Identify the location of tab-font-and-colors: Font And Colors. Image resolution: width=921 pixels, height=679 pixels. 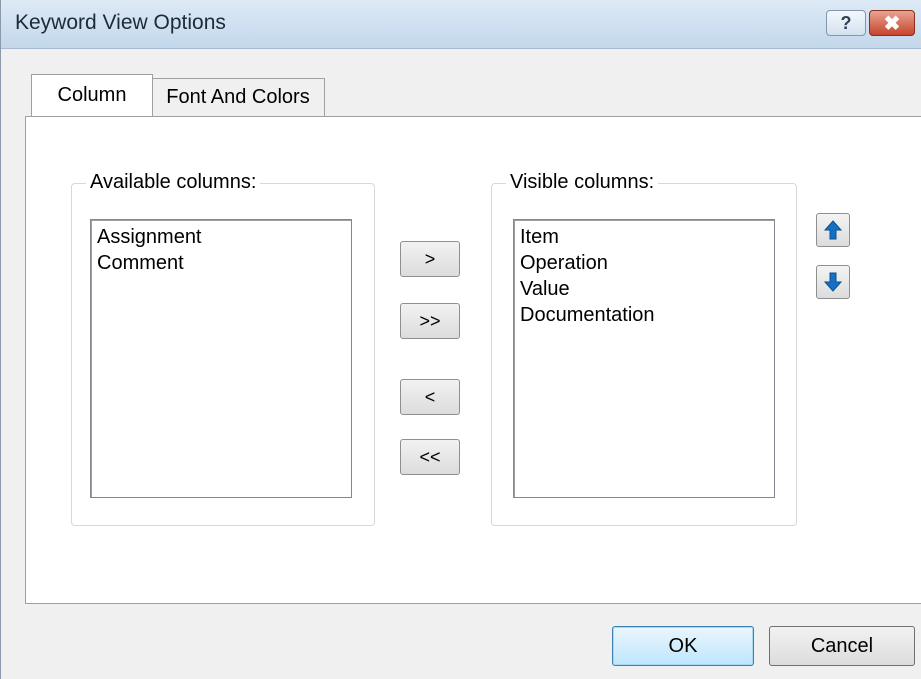
(238, 97).